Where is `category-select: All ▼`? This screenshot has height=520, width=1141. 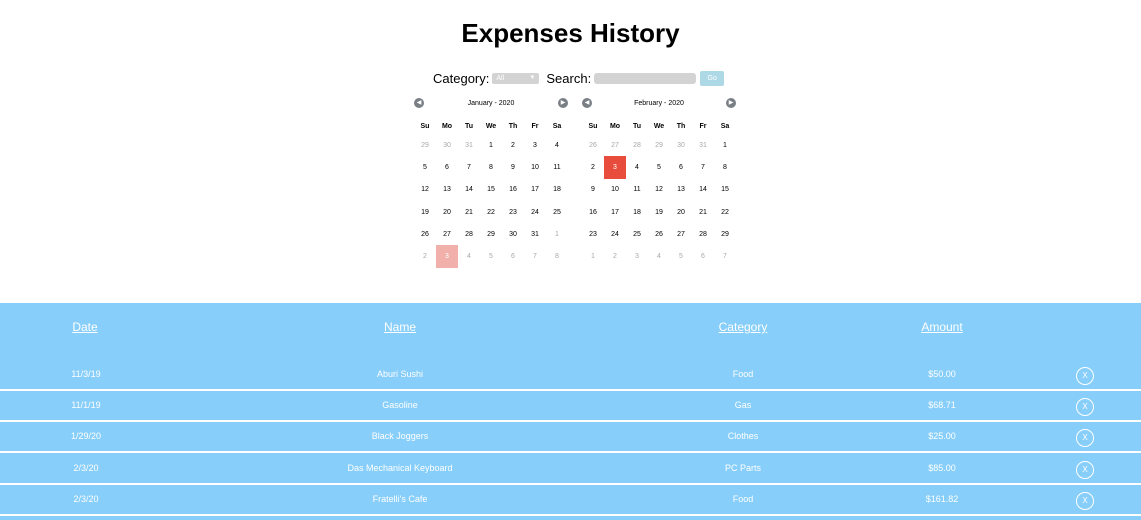 category-select: All ▼ is located at coordinates (516, 78).